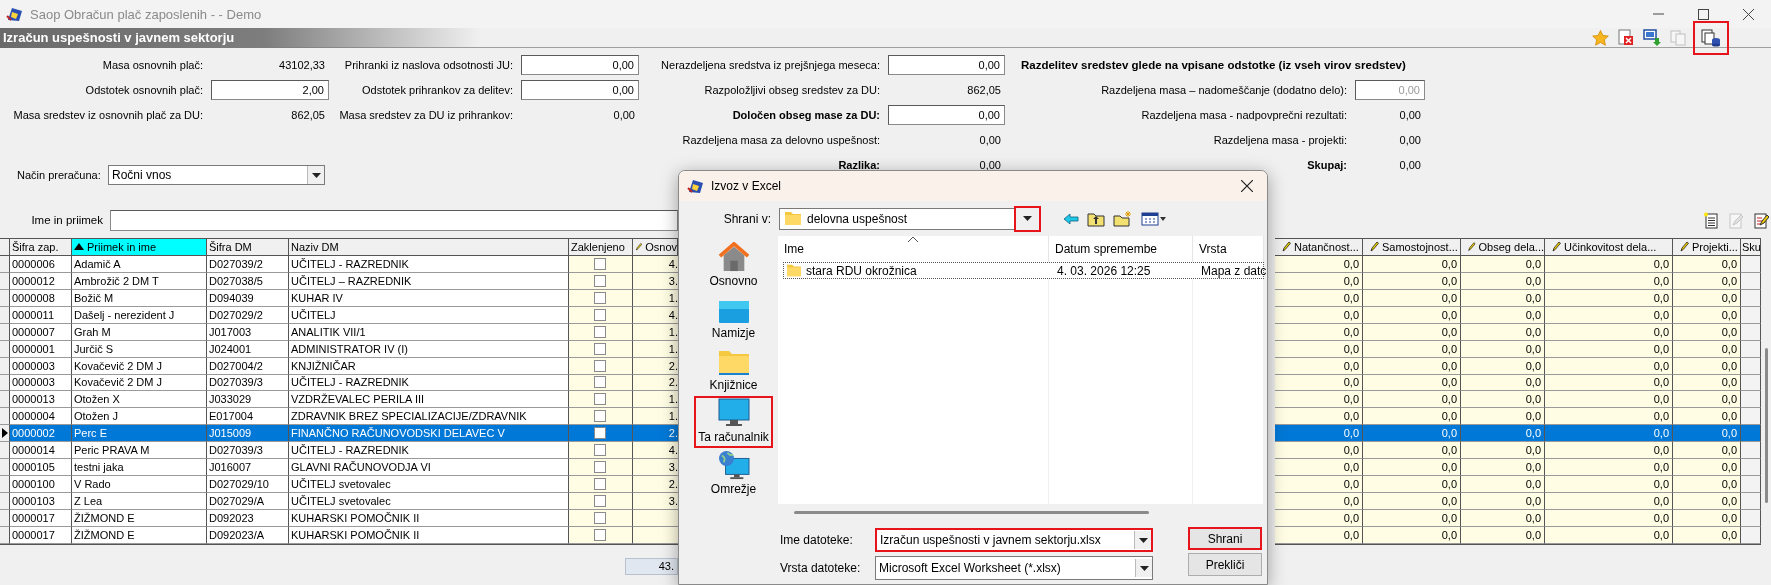  Describe the element at coordinates (248, 434) in the screenshot. I see `table-cell: J015009` at that location.